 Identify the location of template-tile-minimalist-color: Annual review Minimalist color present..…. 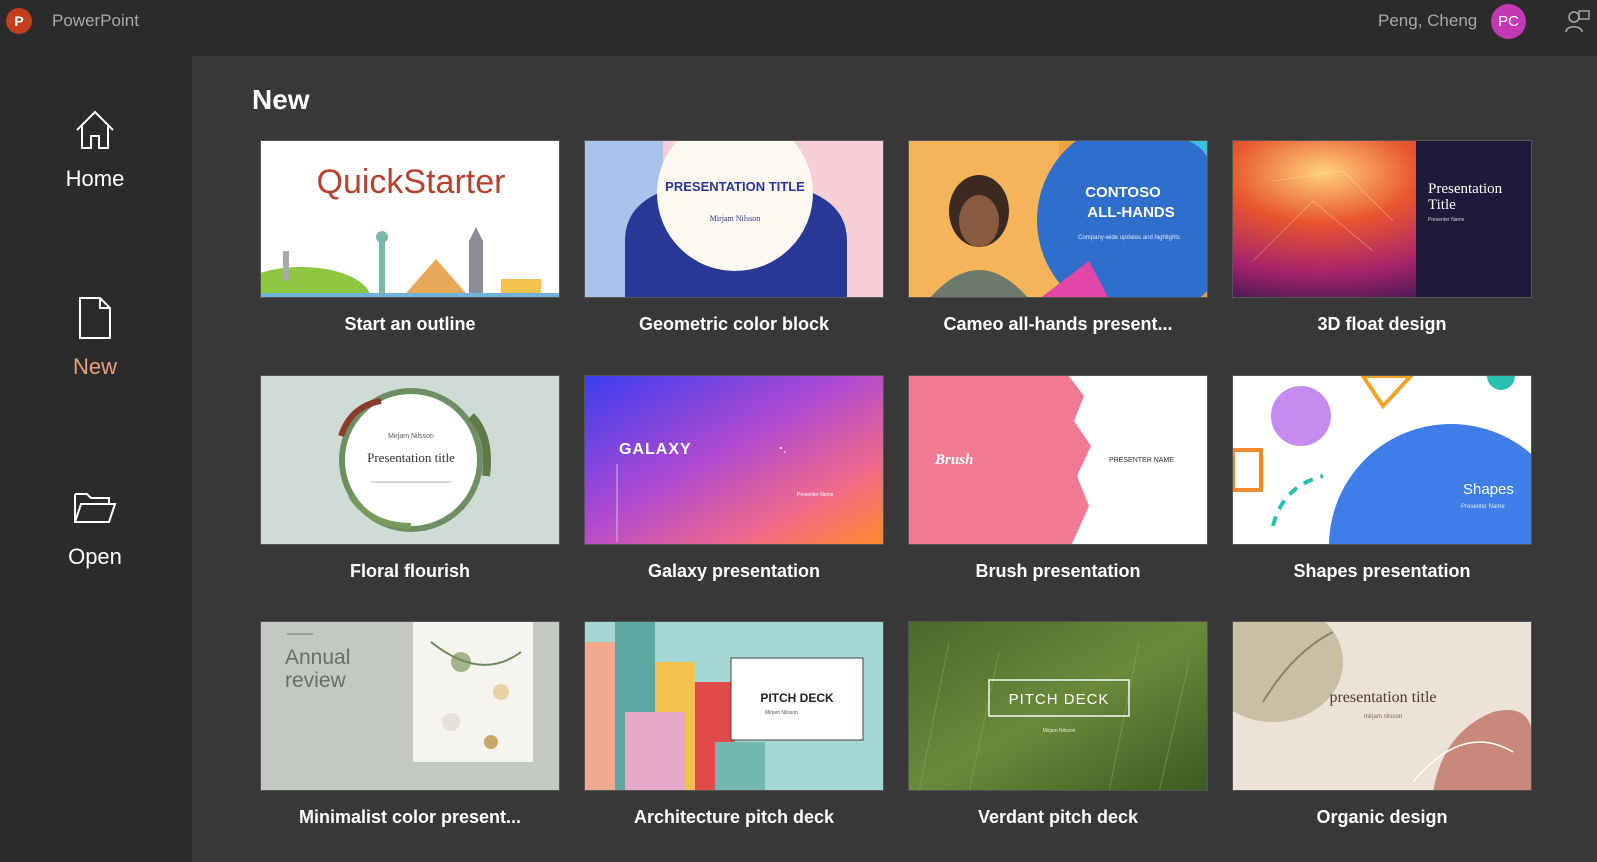
(410, 724).